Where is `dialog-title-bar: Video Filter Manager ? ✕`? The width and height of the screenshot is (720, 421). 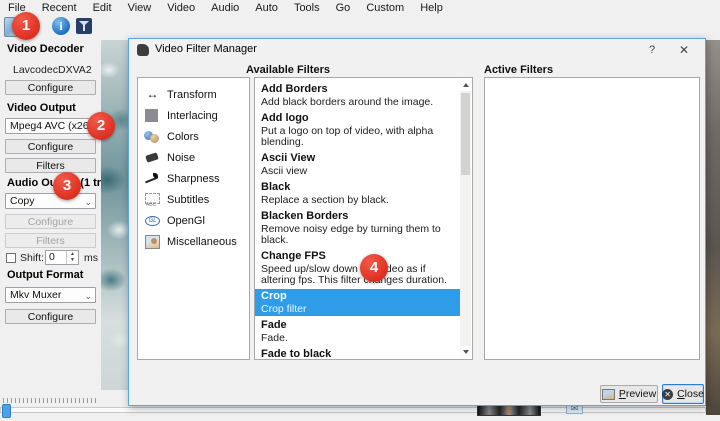
dialog-title-bar: Video Filter Manager ? ✕ is located at coordinates (417, 50).